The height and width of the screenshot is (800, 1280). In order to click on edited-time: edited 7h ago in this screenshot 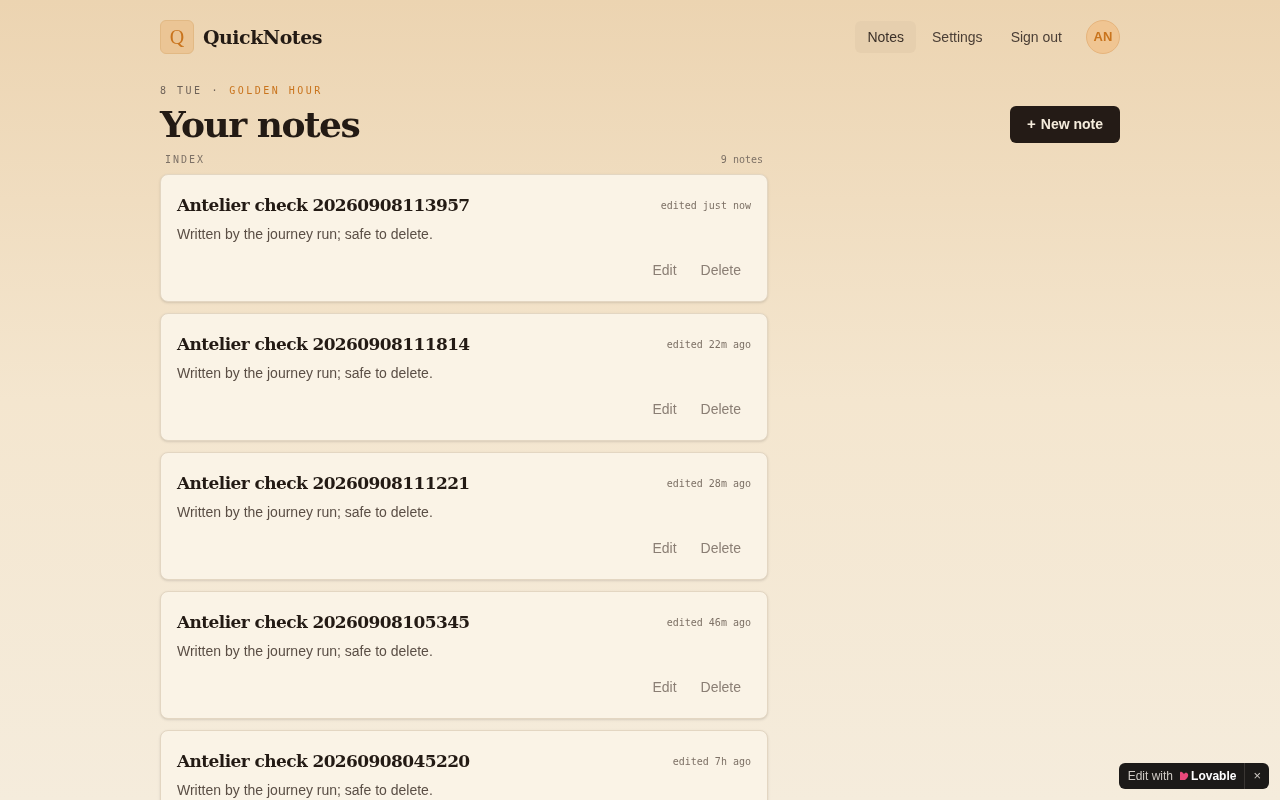, I will do `click(711, 762)`.